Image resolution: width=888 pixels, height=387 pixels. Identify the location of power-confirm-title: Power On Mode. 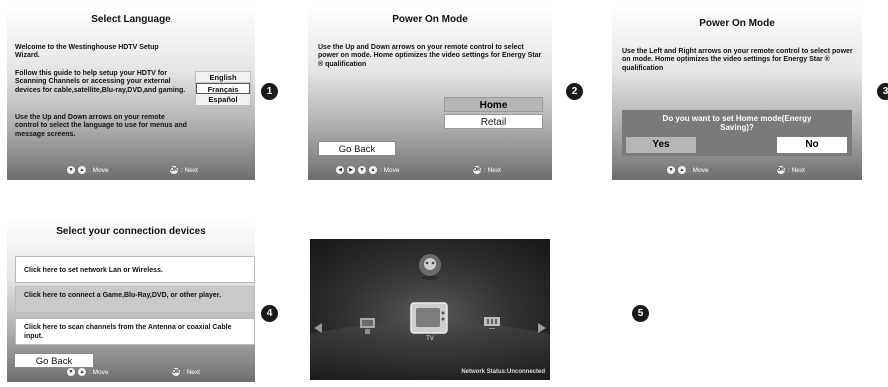
(737, 23).